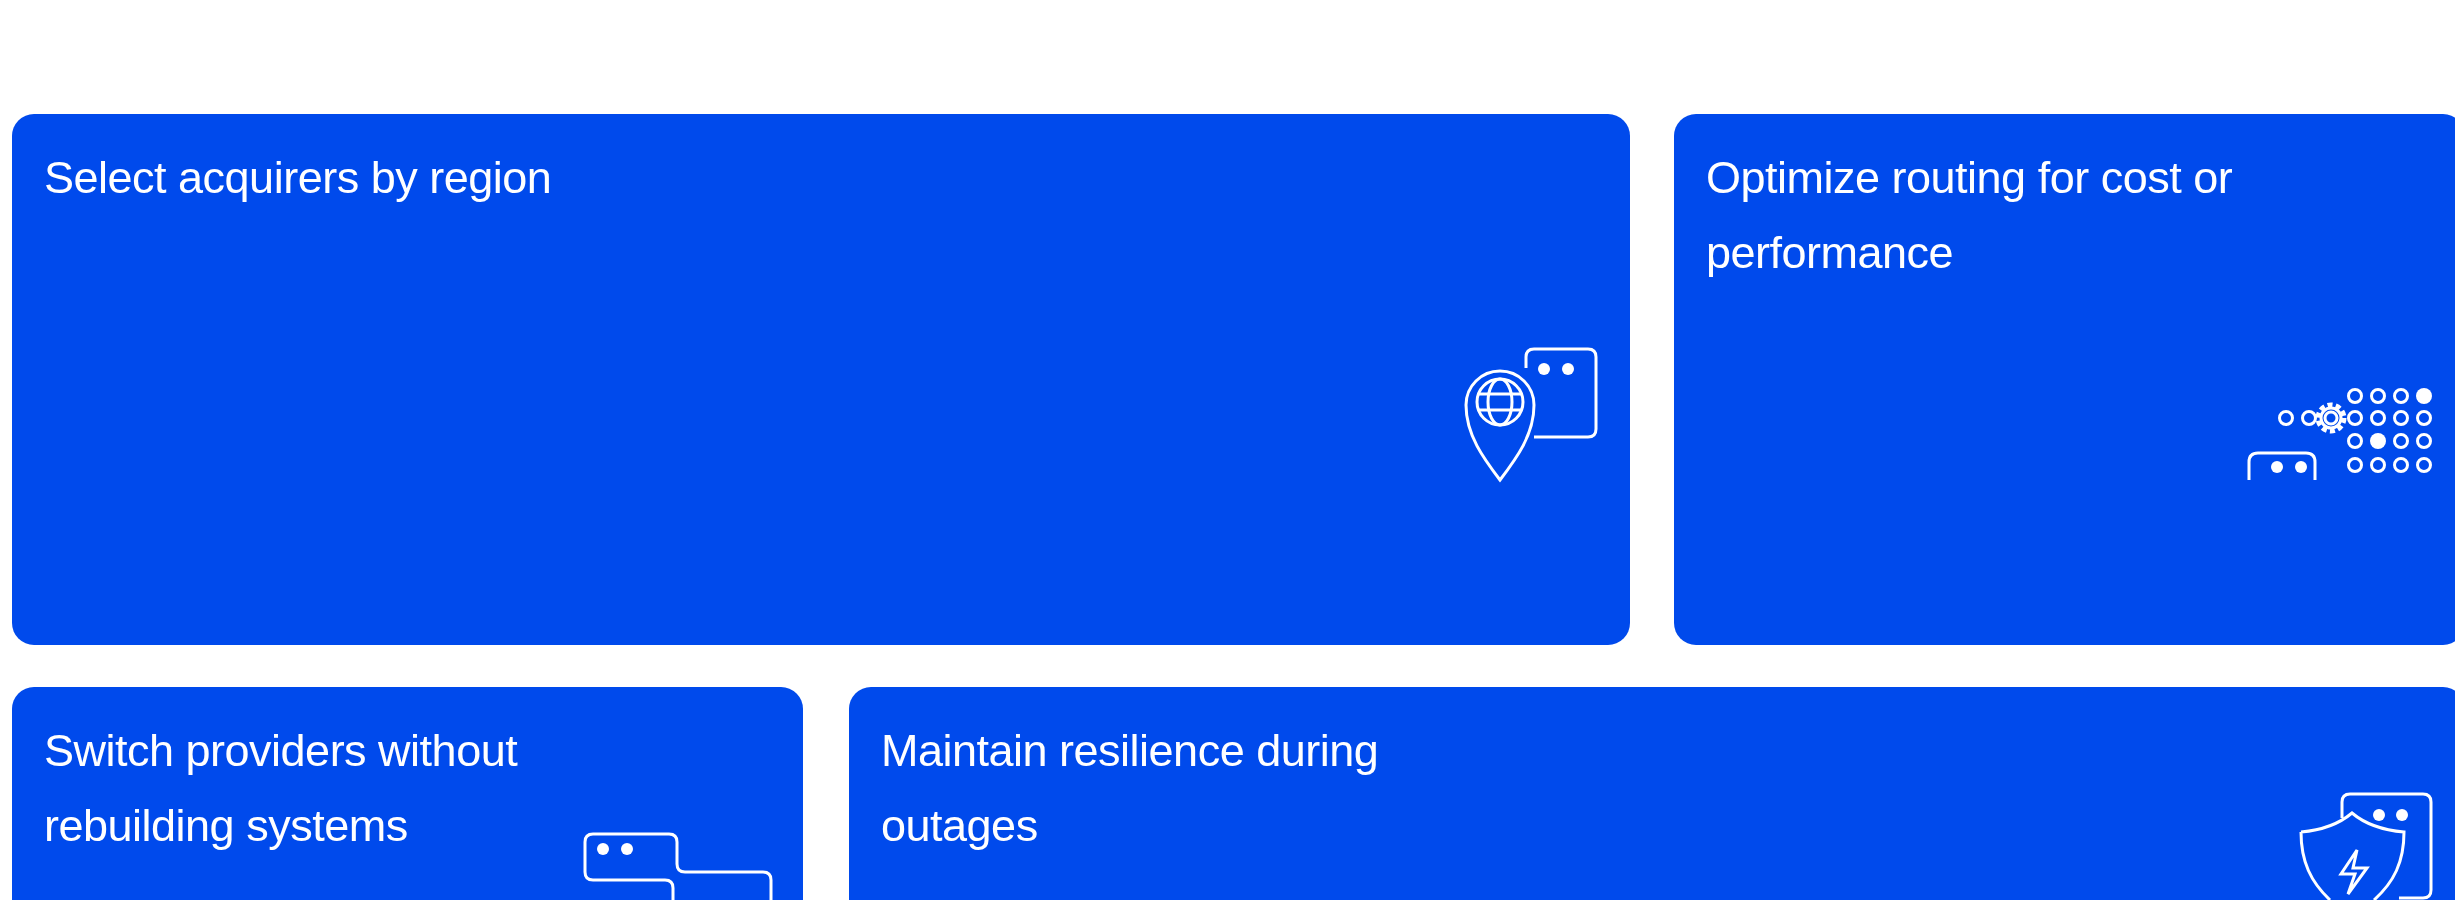  What do you see at coordinates (281, 788) in the screenshot?
I see `card-title: Switch providers without rebuilding systems` at bounding box center [281, 788].